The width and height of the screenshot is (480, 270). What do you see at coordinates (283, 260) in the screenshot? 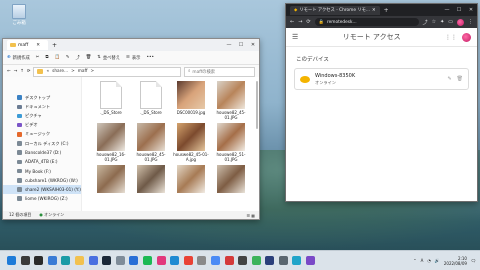
I see `settings-icon` at bounding box center [283, 260].